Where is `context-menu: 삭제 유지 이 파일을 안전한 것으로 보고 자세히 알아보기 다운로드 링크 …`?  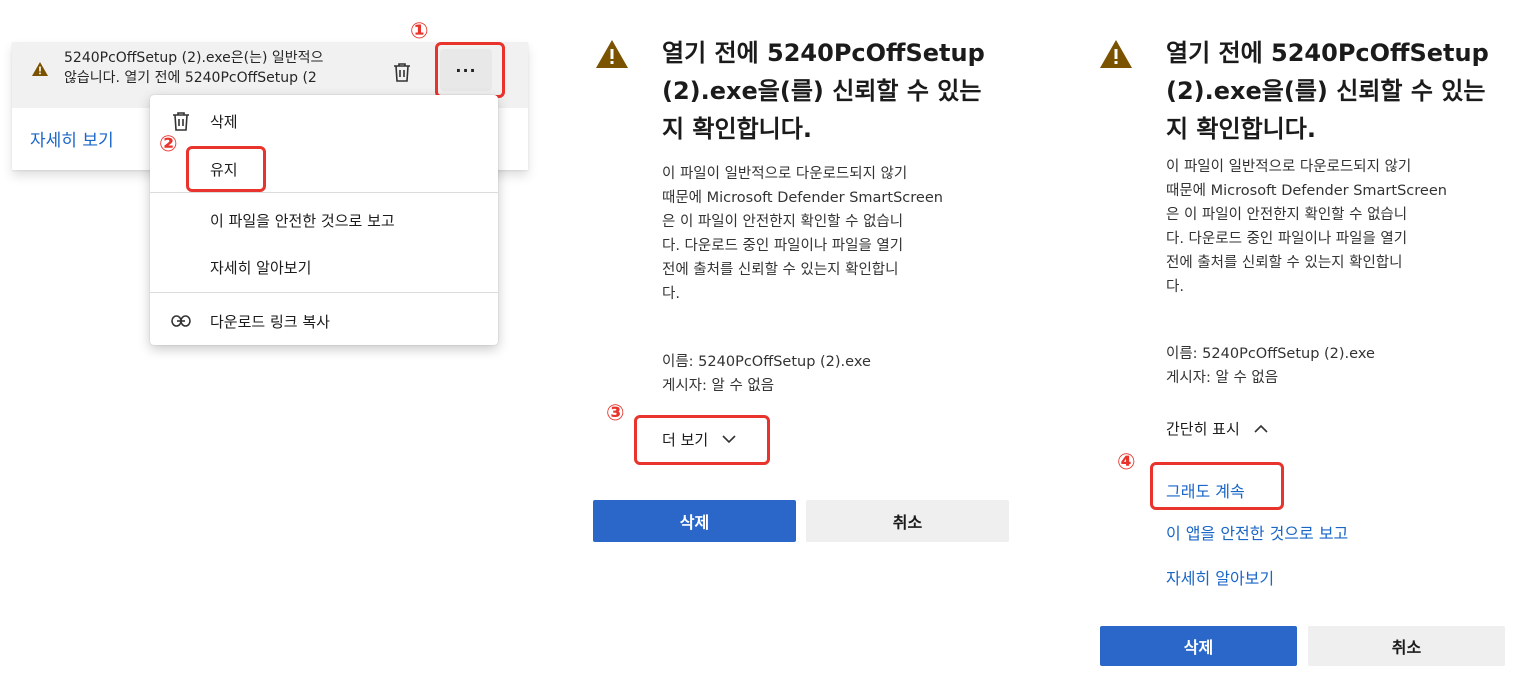 context-menu: 삭제 유지 이 파일을 안전한 것으로 보고 자세히 알아보기 다운로드 링크 … is located at coordinates (324, 220).